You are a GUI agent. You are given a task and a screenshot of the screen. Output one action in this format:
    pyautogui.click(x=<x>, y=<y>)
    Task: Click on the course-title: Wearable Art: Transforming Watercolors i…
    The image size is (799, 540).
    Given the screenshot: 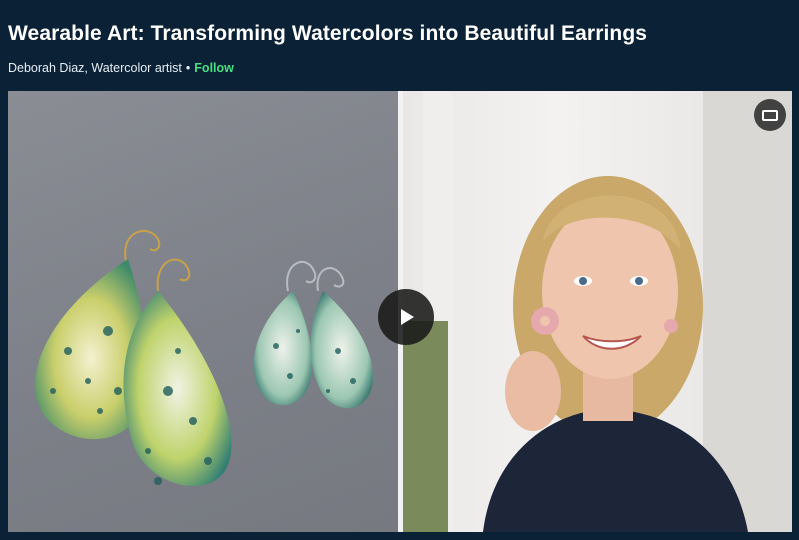 What is the action you would take?
    pyautogui.click(x=328, y=33)
    